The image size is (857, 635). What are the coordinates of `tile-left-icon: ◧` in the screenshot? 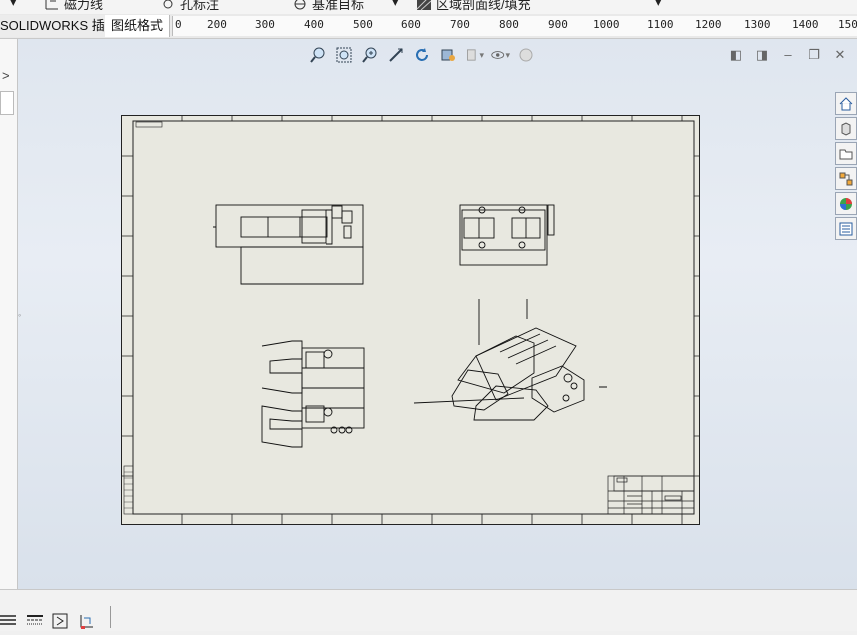 It's located at (736, 55).